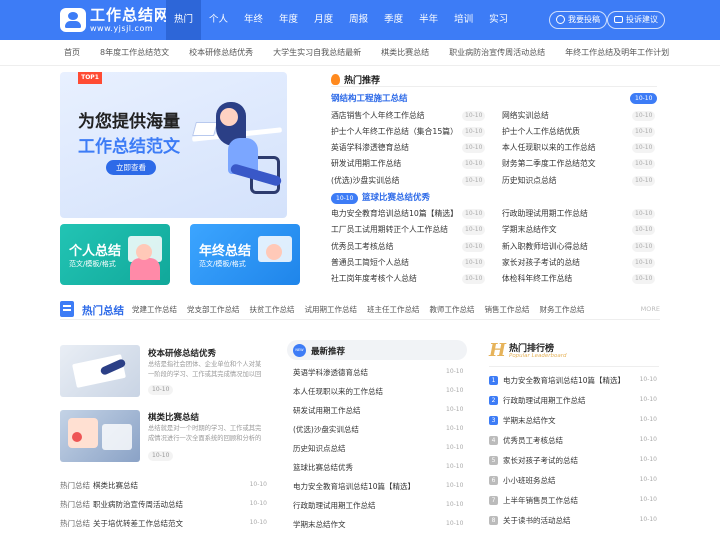 Image resolution: width=720 pixels, height=540 pixels. I want to click on list-item: 普通员工简短个人总结, so click(370, 262).